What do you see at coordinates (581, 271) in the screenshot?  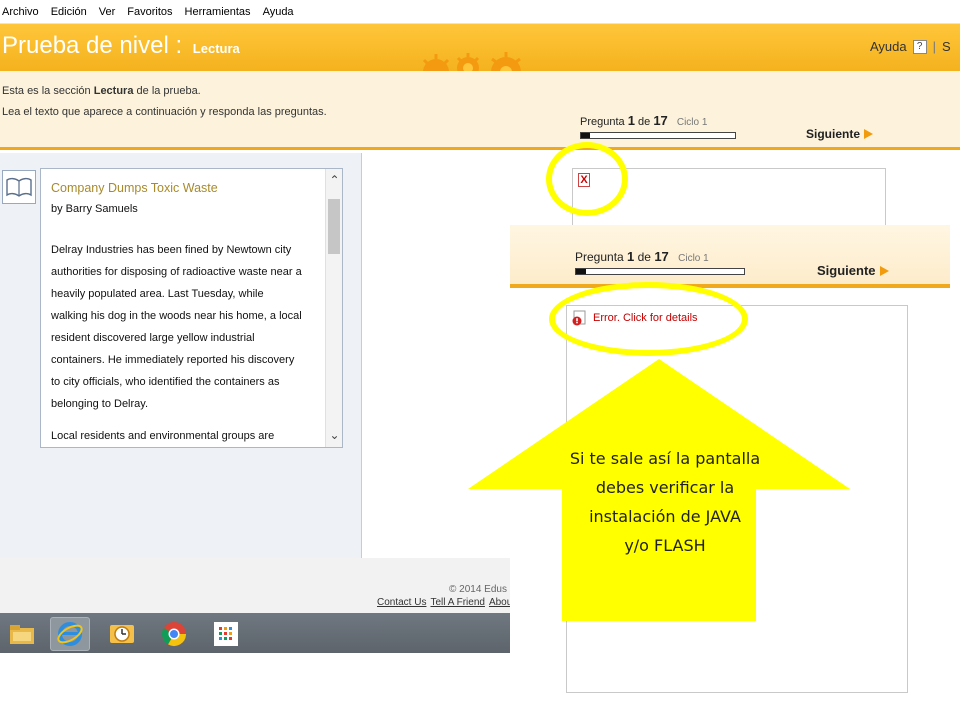 I see `inset-progress-fill` at bounding box center [581, 271].